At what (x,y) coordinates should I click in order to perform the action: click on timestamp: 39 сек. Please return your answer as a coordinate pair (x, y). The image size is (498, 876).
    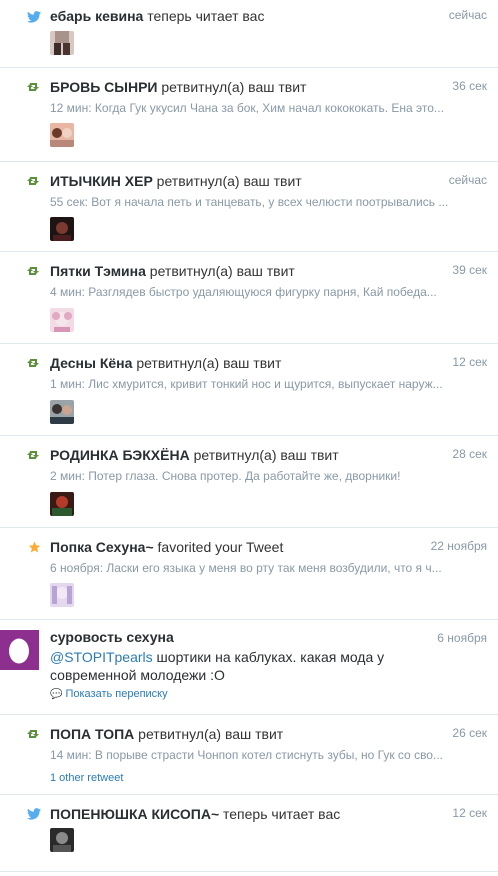
    Looking at the image, I should click on (469, 270).